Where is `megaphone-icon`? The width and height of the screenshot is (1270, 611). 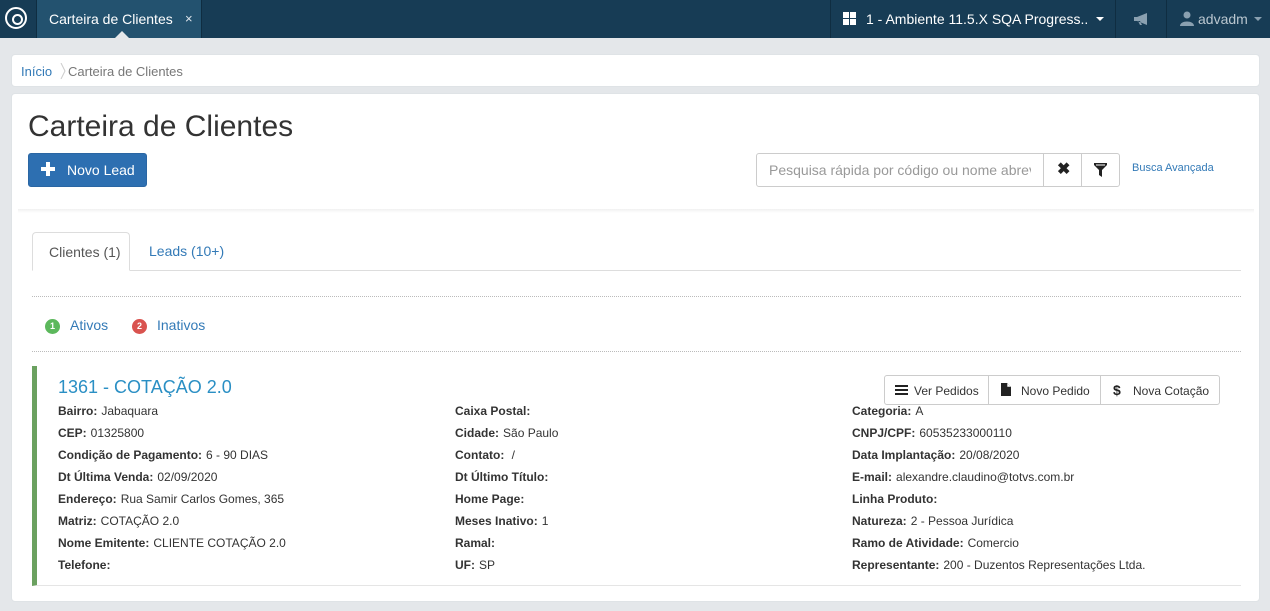 megaphone-icon is located at coordinates (1140, 19).